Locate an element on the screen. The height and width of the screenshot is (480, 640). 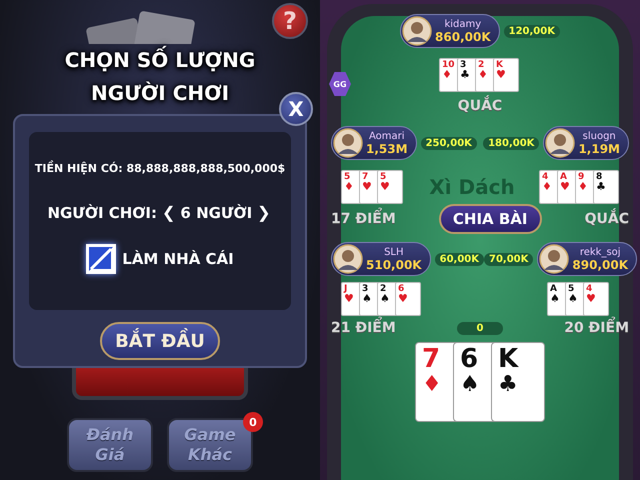
bet-amount: 250,00K is located at coordinates (448, 143).